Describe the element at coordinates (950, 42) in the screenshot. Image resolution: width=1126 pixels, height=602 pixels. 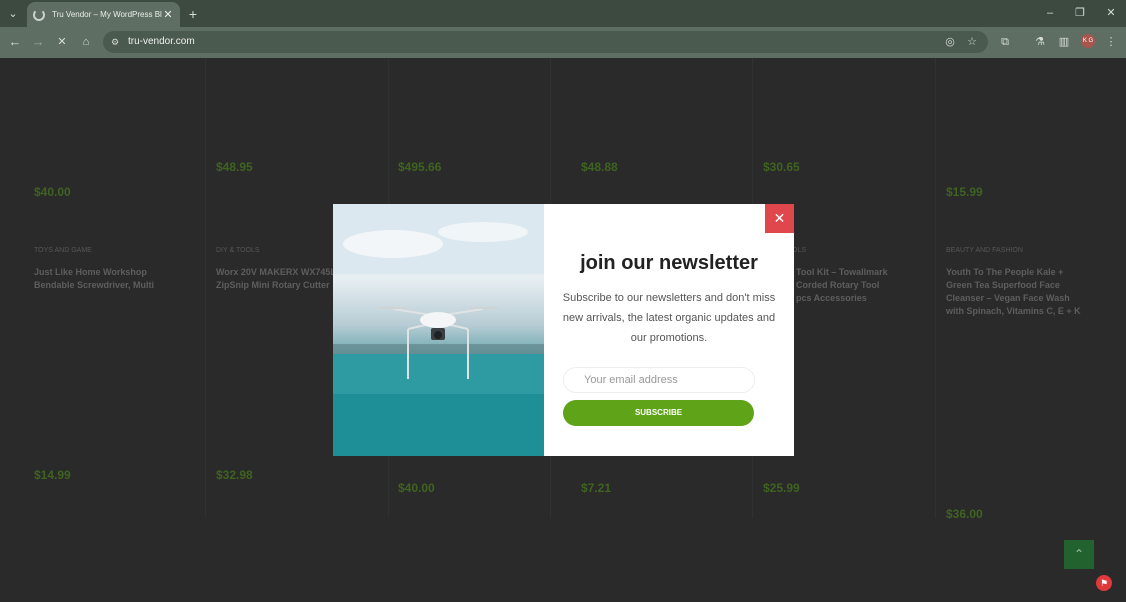
I see `eye-off-icon: ◎` at that location.